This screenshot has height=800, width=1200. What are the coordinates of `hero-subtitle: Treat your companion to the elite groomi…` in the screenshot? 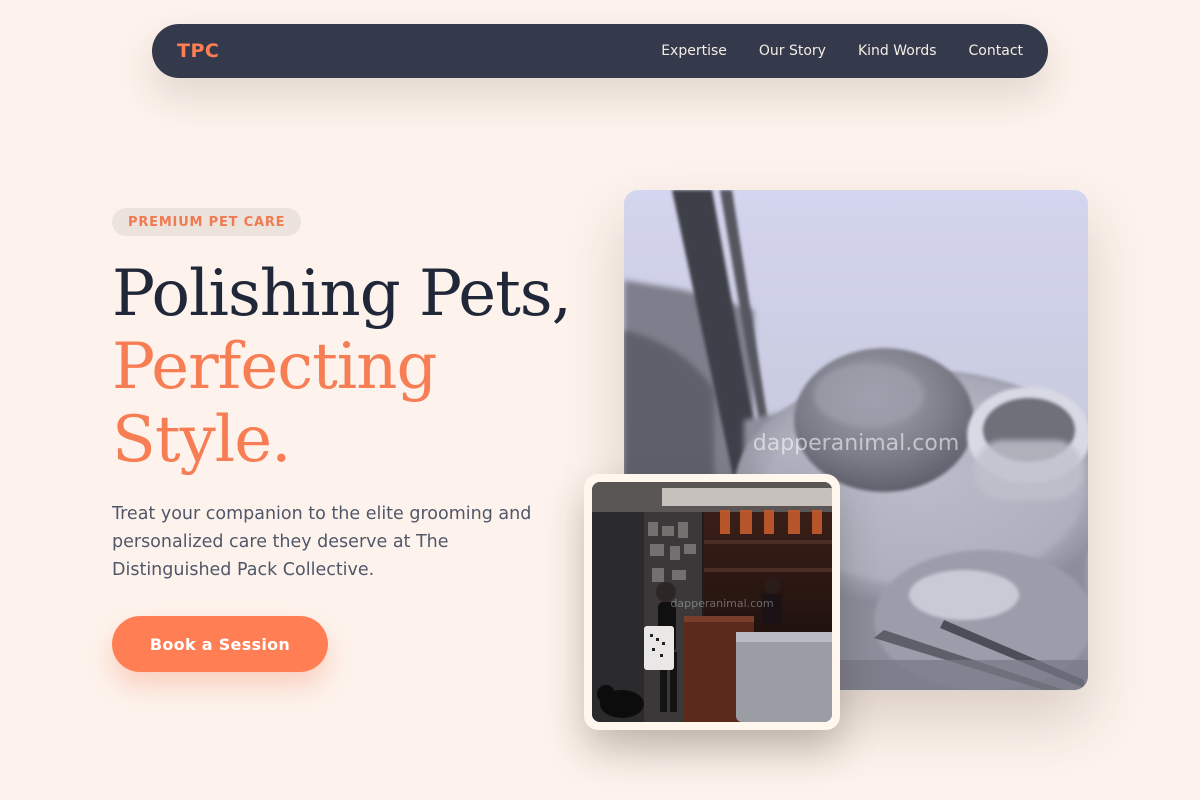 It's located at (322, 542).